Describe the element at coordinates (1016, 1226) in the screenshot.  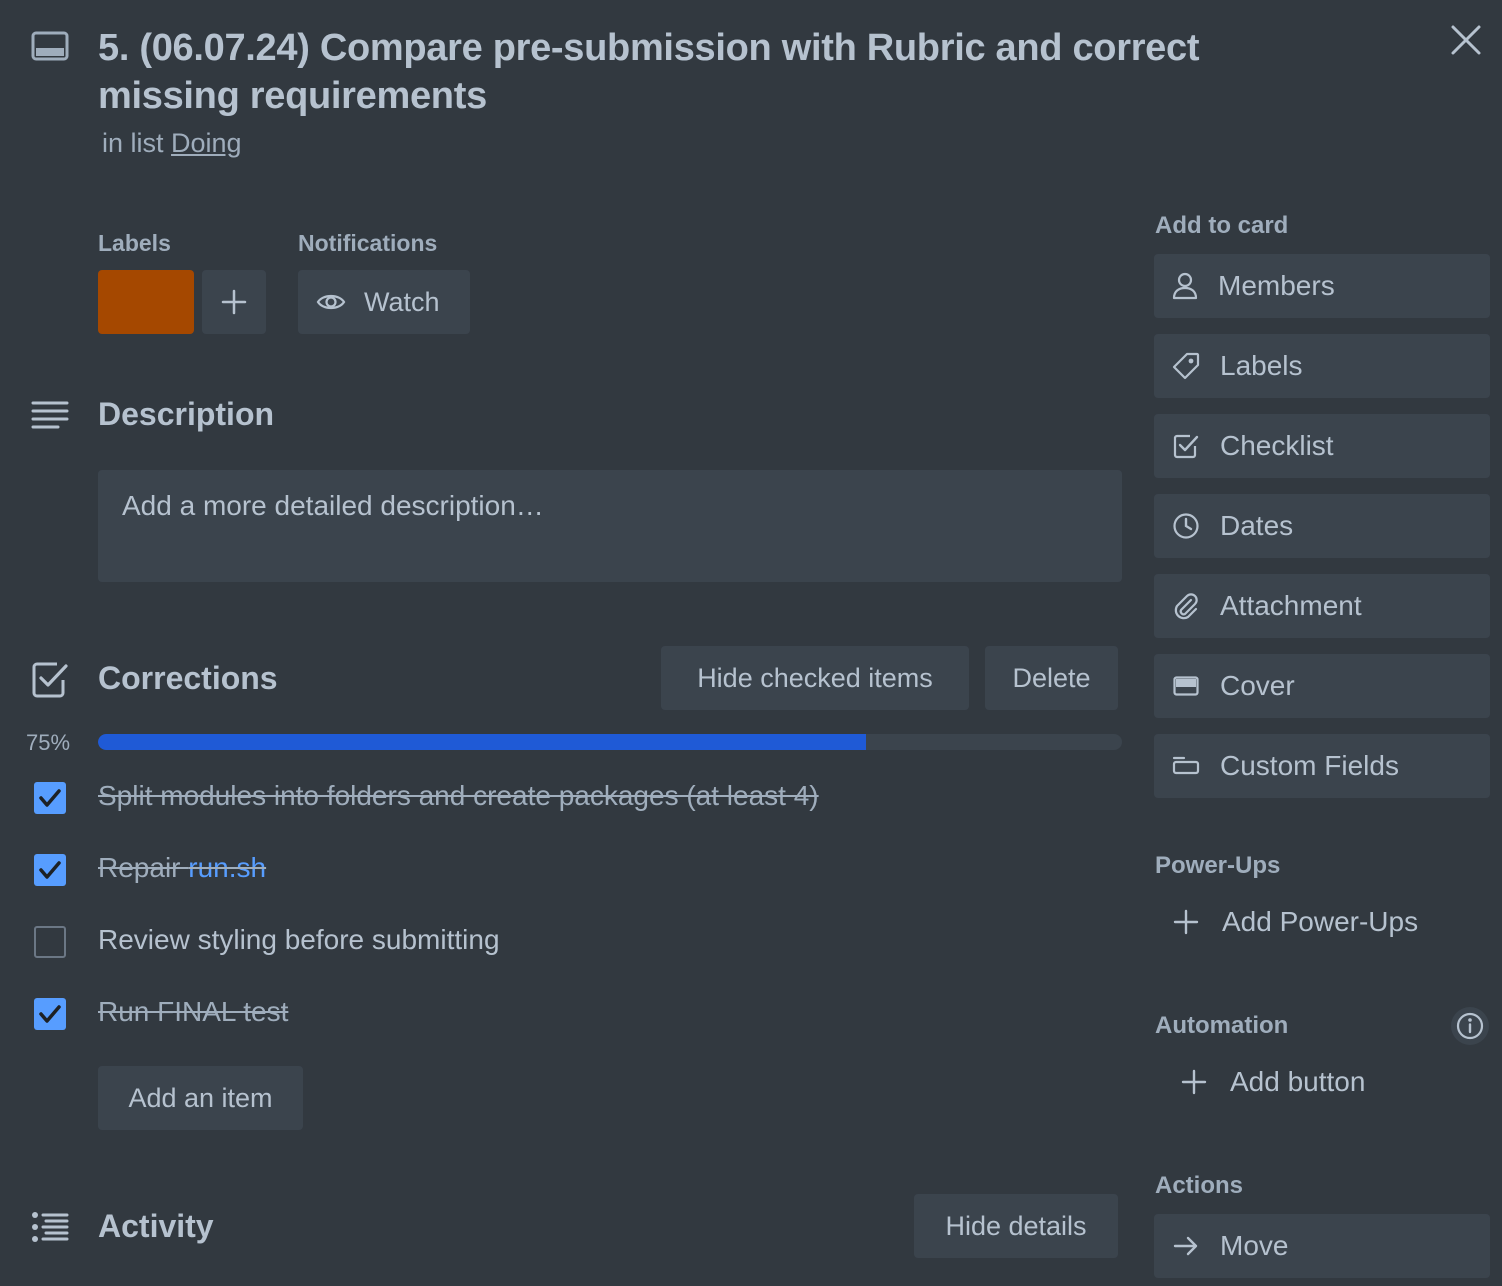
I see `hide-details-button: Hide details` at that location.